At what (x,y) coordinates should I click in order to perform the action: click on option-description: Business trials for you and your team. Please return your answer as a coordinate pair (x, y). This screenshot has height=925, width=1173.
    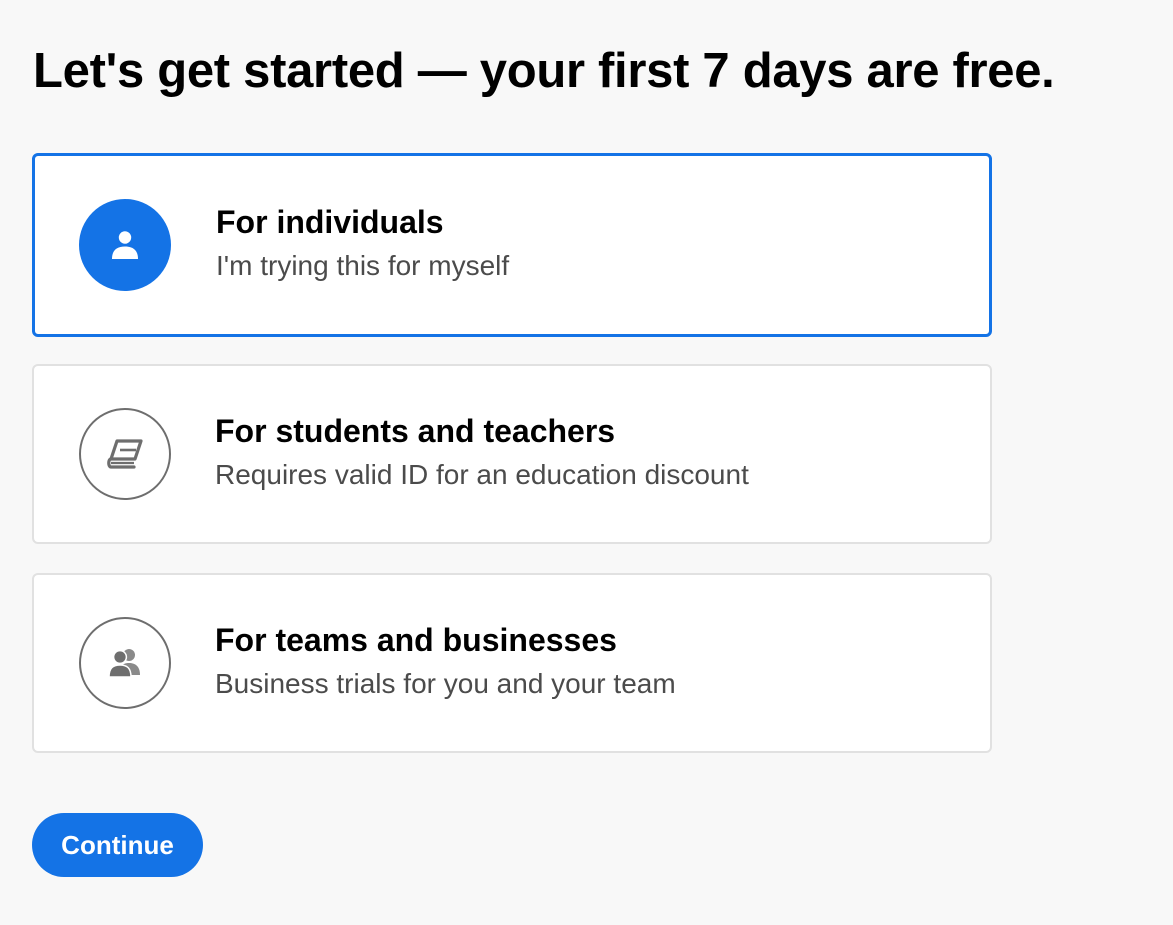
    Looking at the image, I should click on (445, 683).